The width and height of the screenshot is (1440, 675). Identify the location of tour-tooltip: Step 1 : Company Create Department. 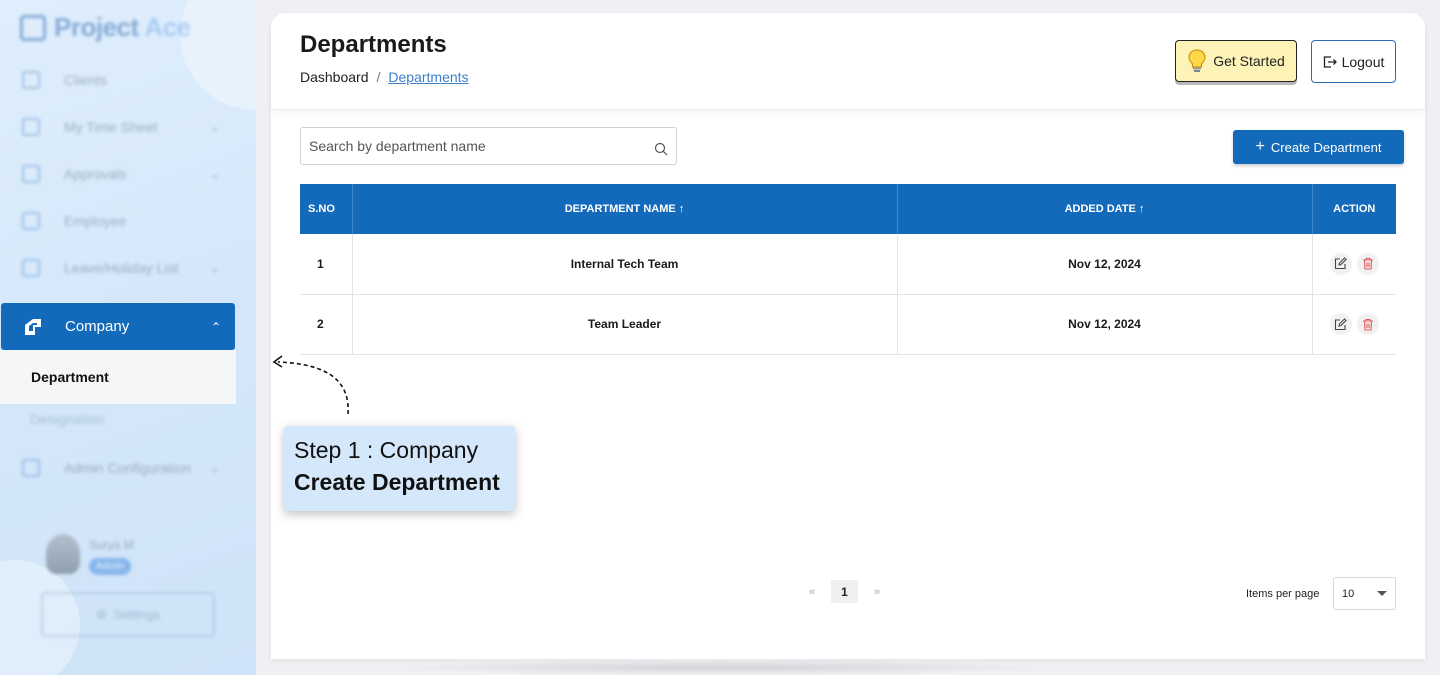
(399, 468).